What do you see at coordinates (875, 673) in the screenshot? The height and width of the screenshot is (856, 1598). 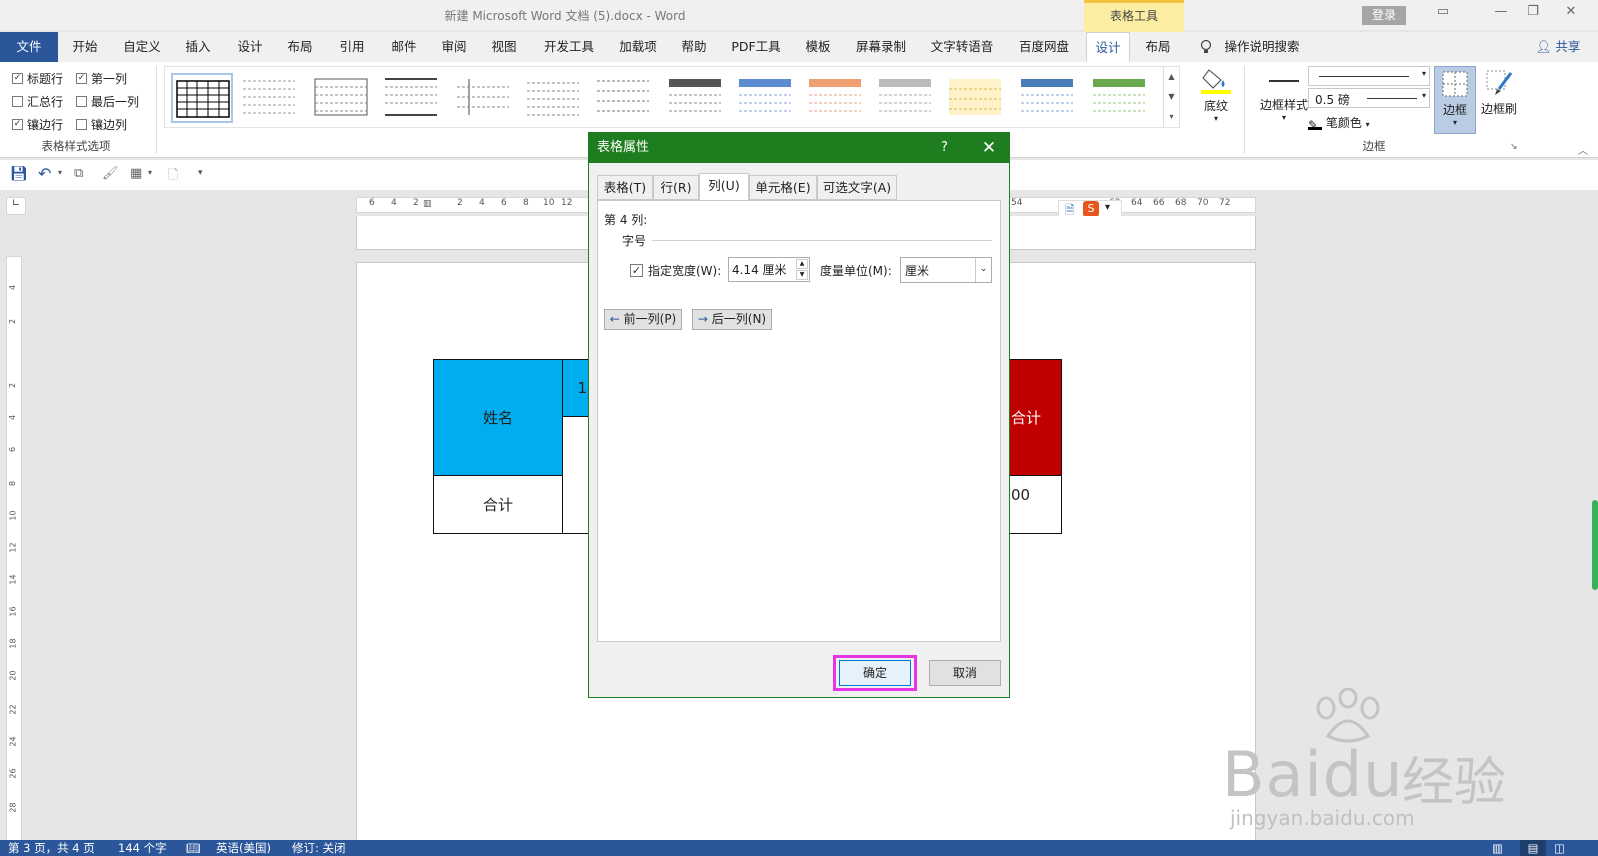 I see `ok-button: 确定` at bounding box center [875, 673].